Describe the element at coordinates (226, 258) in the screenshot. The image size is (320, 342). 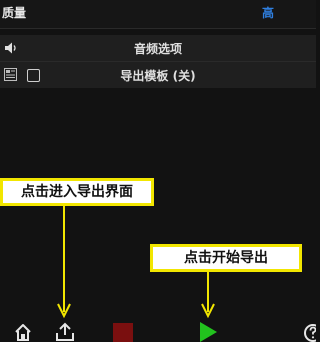
I see `start-hint-callout: 点击开始导出` at that location.